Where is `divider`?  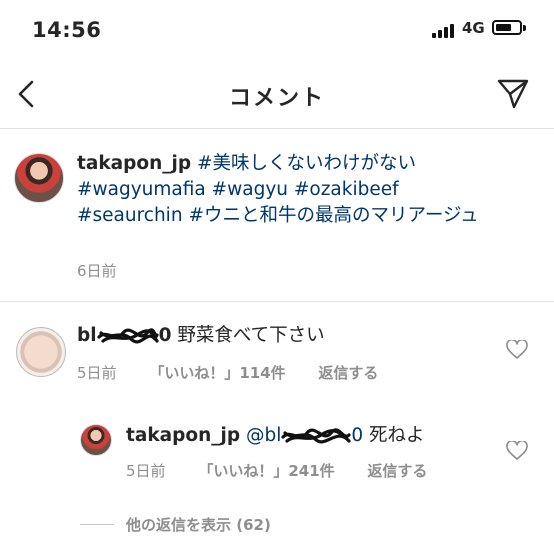
divider is located at coordinates (97, 524).